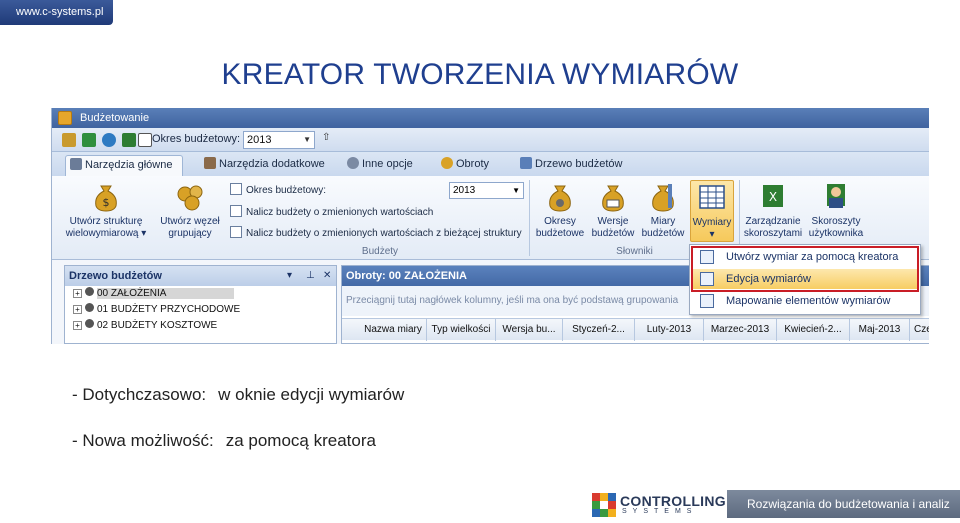 This screenshot has width=960, height=523. I want to click on slide-title: KREATOR TWORZENIA WYMIARÓW, so click(480, 74).